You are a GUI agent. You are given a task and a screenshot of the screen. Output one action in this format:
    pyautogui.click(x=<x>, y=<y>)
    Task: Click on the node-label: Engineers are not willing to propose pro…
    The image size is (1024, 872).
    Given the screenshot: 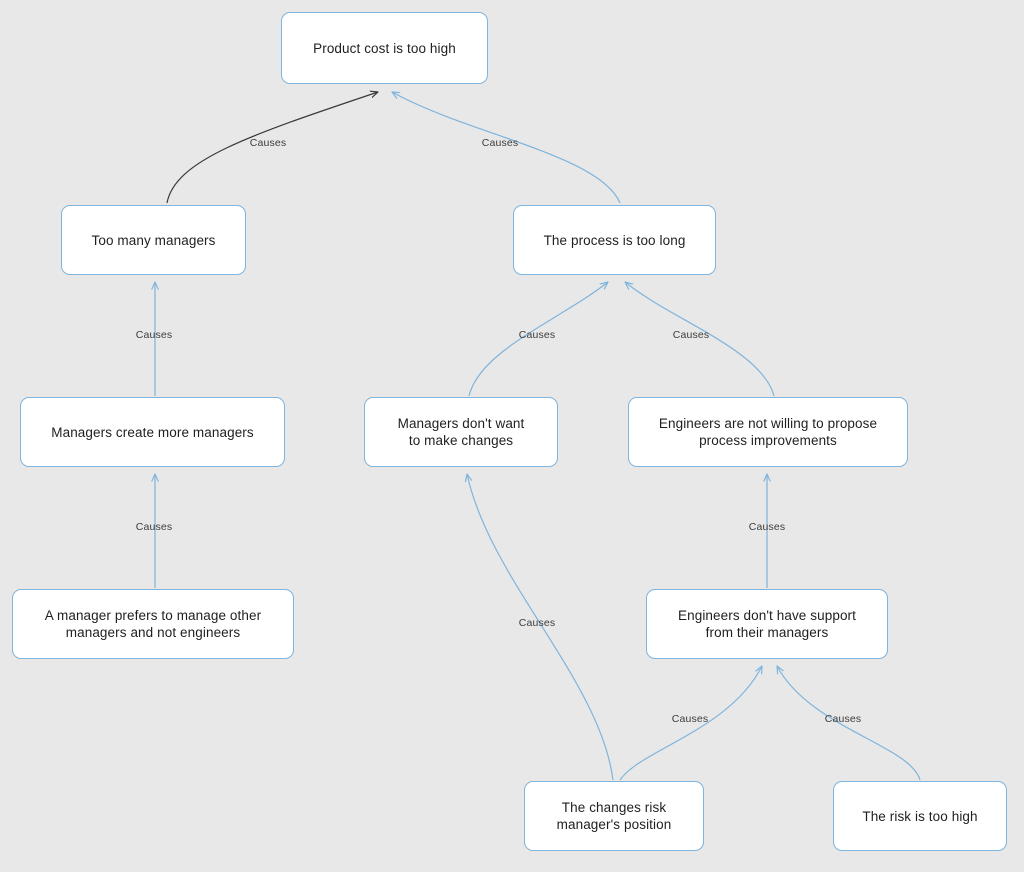 What is the action you would take?
    pyautogui.click(x=768, y=432)
    